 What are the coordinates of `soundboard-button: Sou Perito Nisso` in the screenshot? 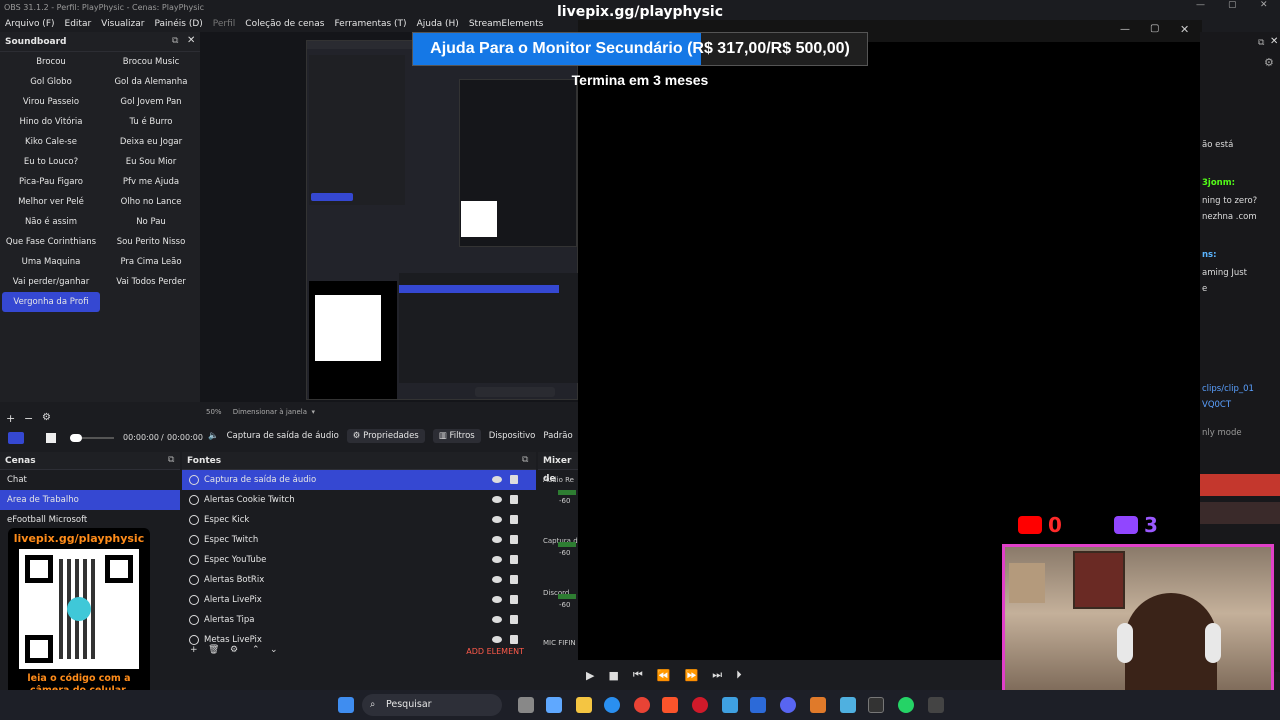 It's located at (151, 242).